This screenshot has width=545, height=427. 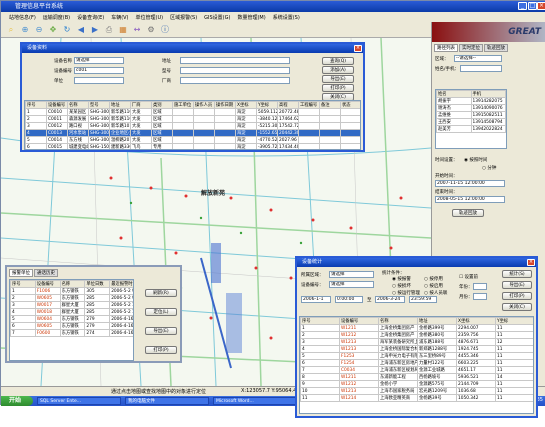 What do you see at coordinates (71, 319) in the screenshot?
I see `alarm-row: 5W0604东方钢铁2792006-4-16 9:41:45` at bounding box center [71, 319].